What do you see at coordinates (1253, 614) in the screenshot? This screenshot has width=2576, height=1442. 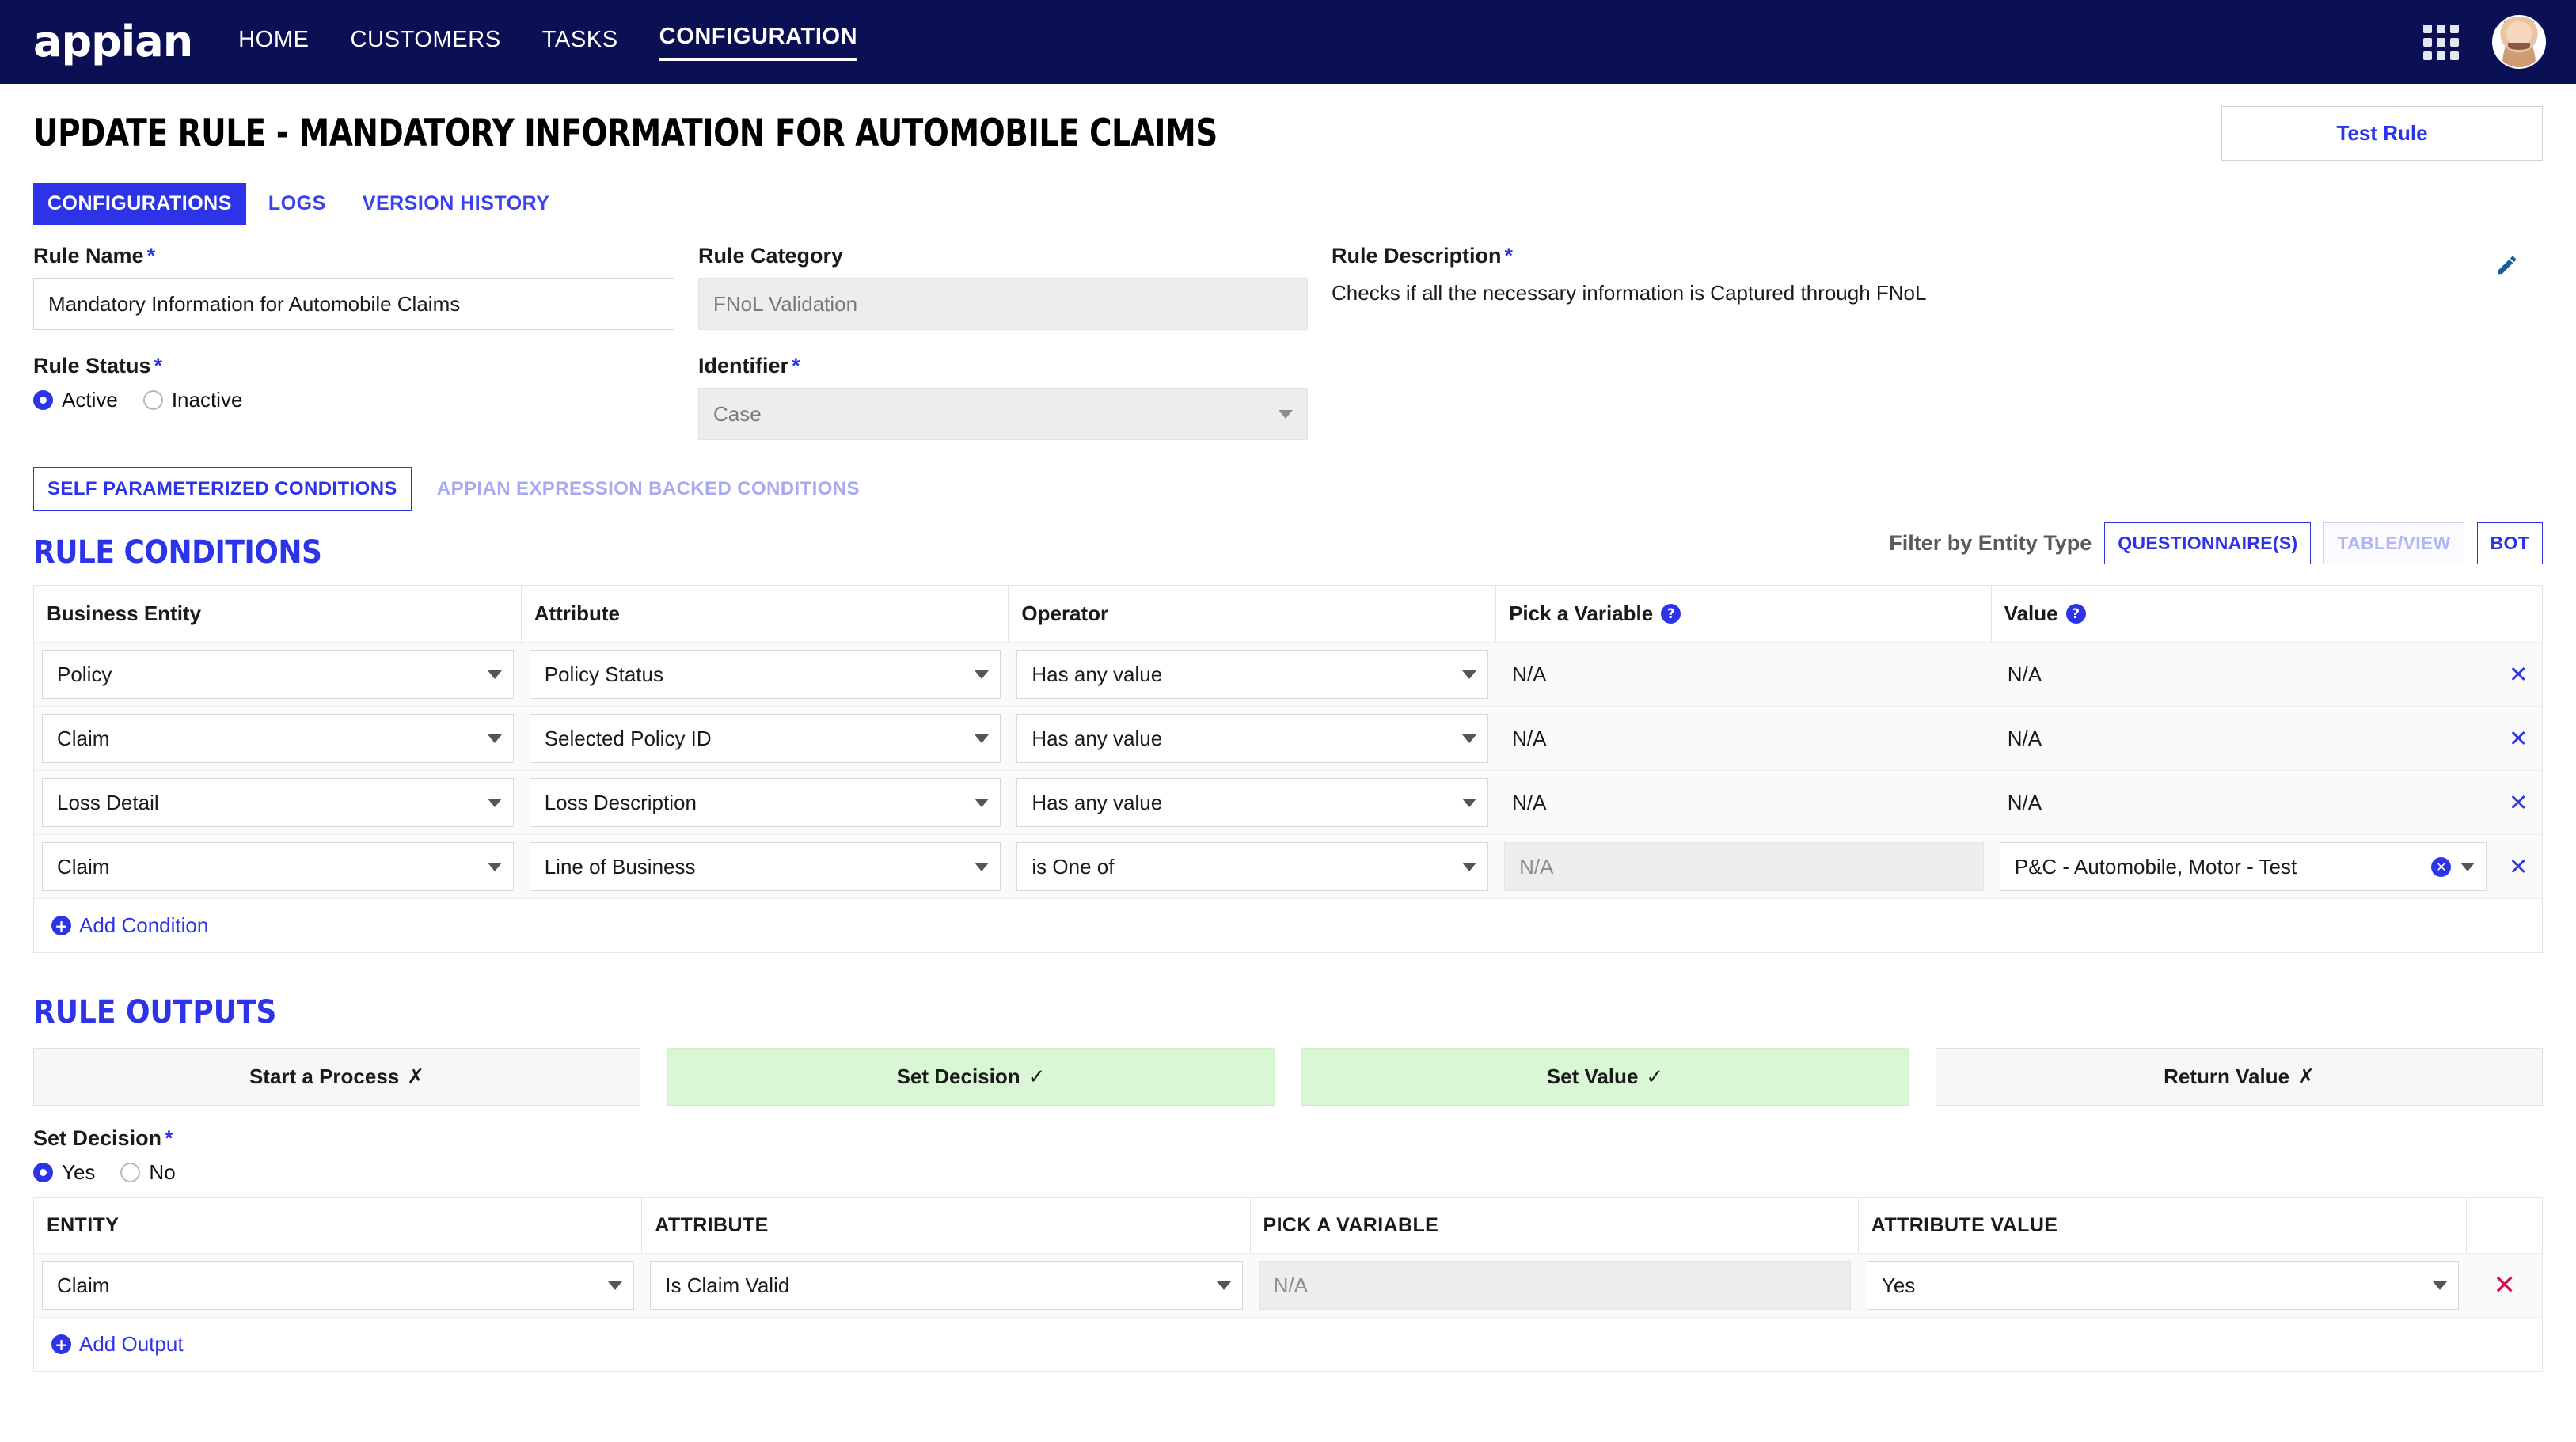 I see `col-operator: Operator` at bounding box center [1253, 614].